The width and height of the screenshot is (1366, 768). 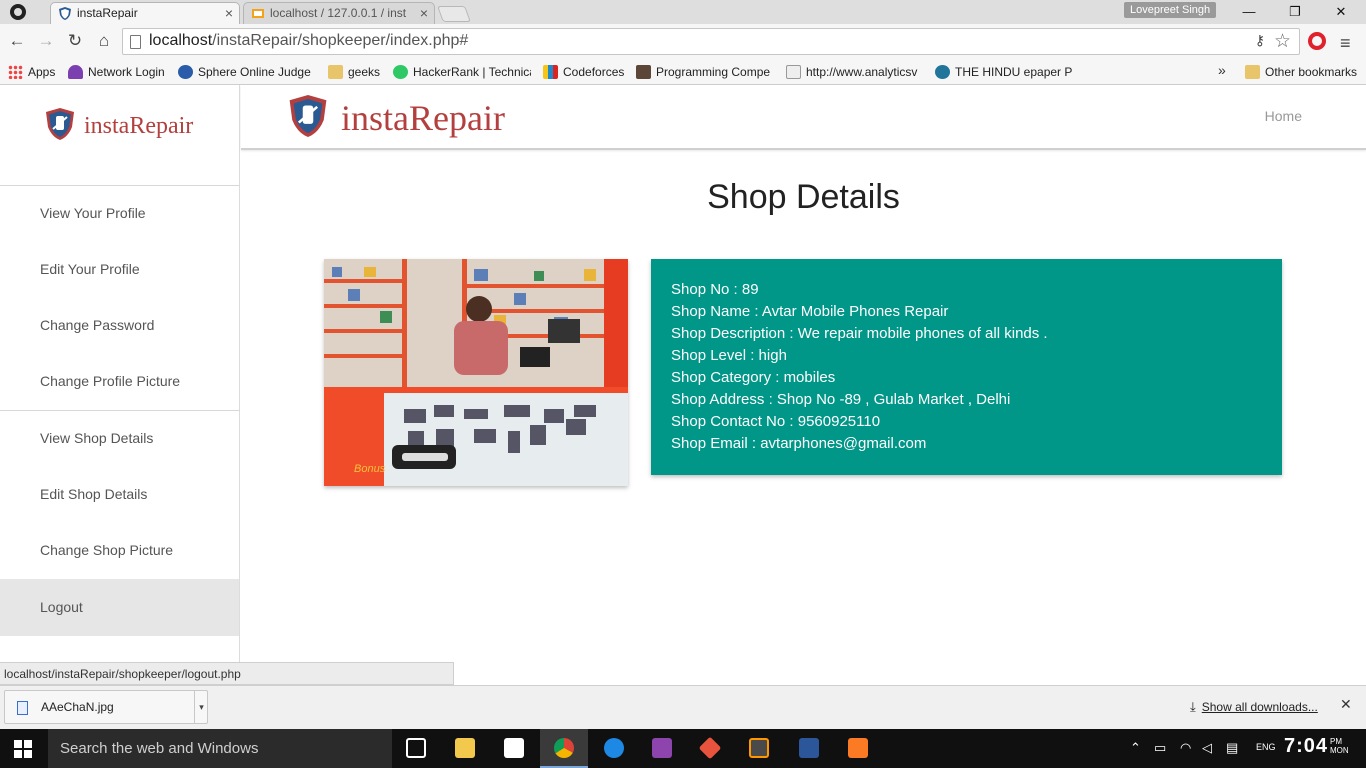 I want to click on bookmark-codeforces: Codeforces, so click(x=585, y=72).